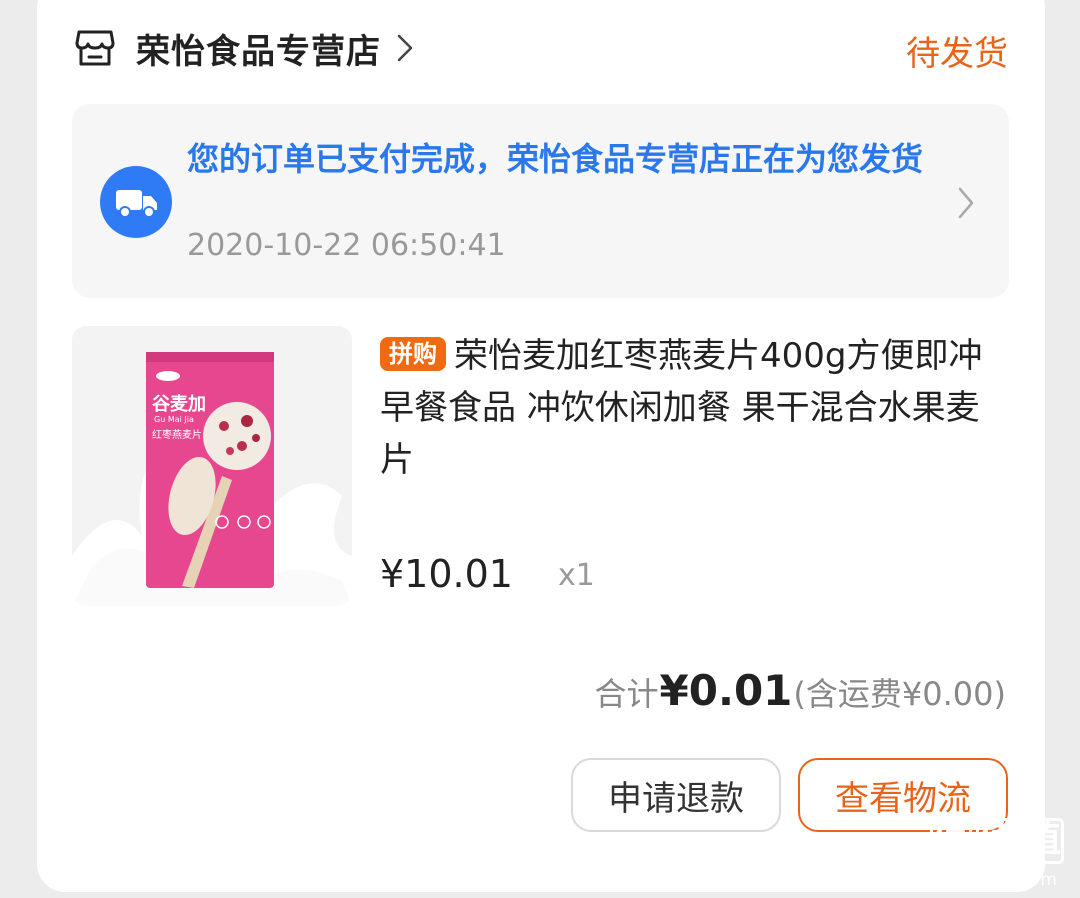 The image size is (1080, 898). I want to click on product-title: 拼购 荣怡麦加红枣燕麦片400g方便即冲早餐食品 冲饮休闲加餐 果干混合水果麦片, so click(687, 408).